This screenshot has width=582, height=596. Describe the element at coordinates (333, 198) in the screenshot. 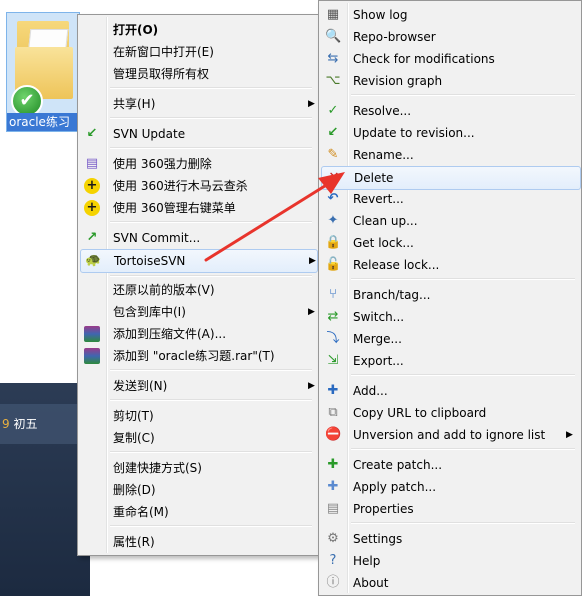

I see `revert-icon: ↶` at that location.